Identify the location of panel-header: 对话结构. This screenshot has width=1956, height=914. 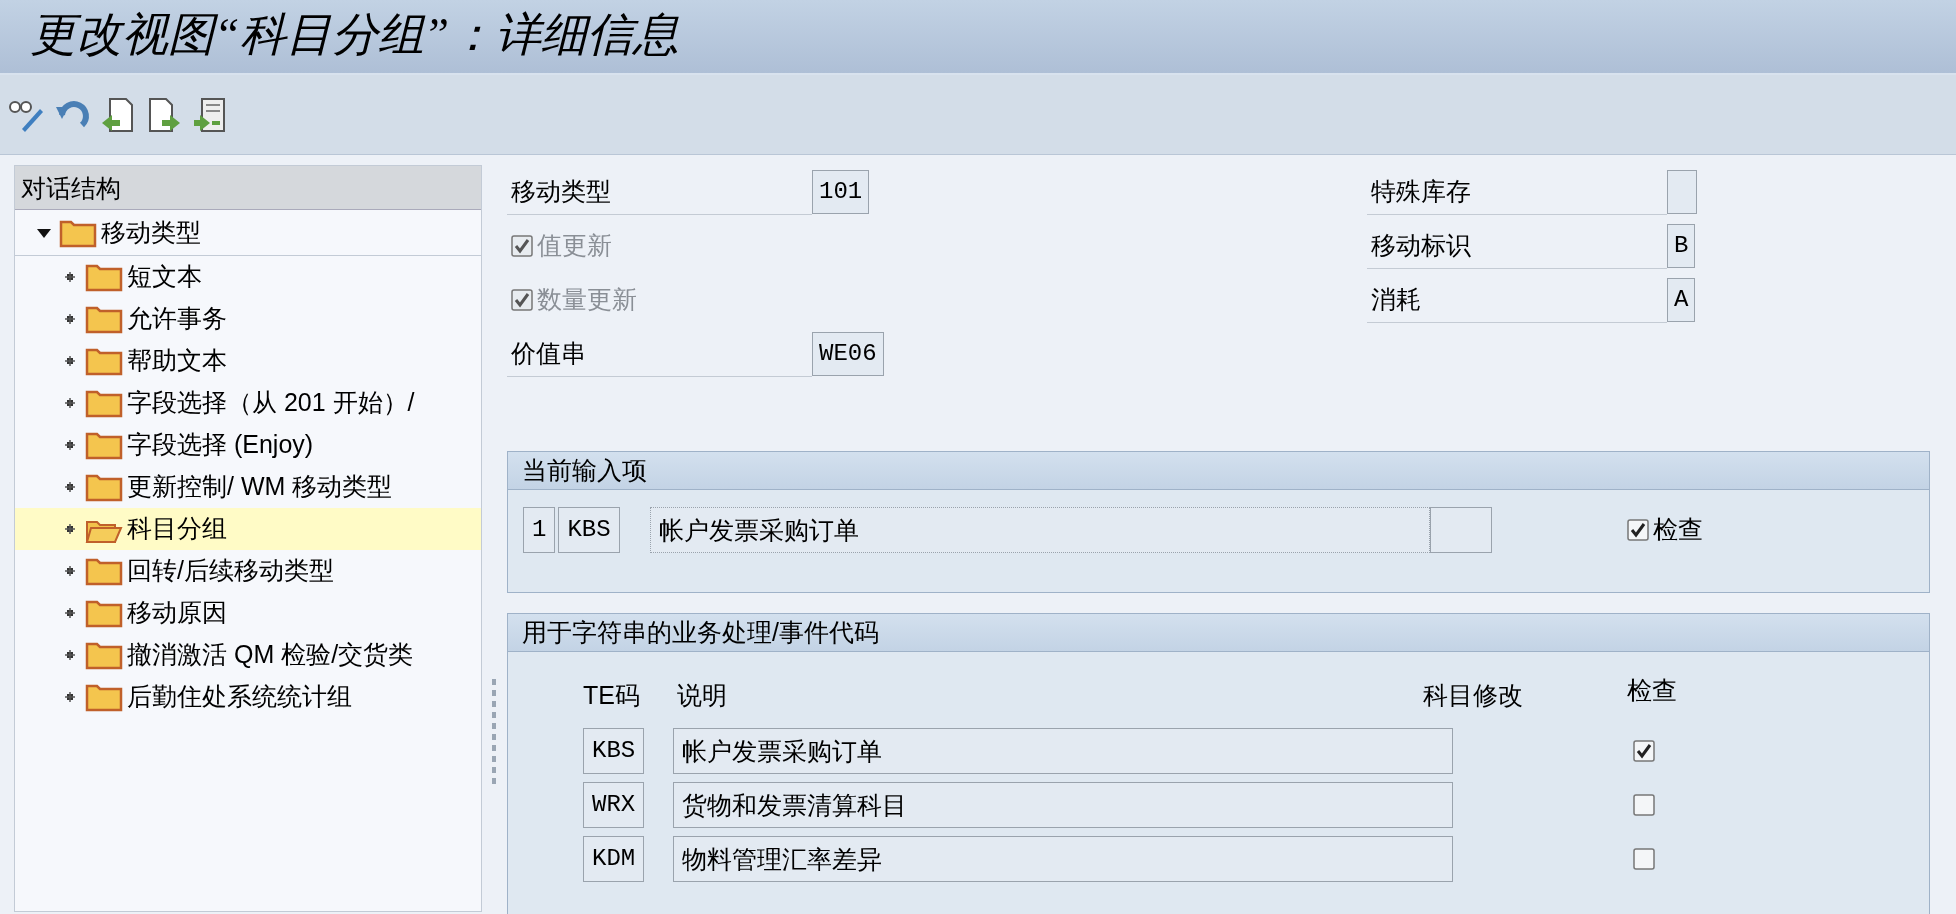
(248, 188).